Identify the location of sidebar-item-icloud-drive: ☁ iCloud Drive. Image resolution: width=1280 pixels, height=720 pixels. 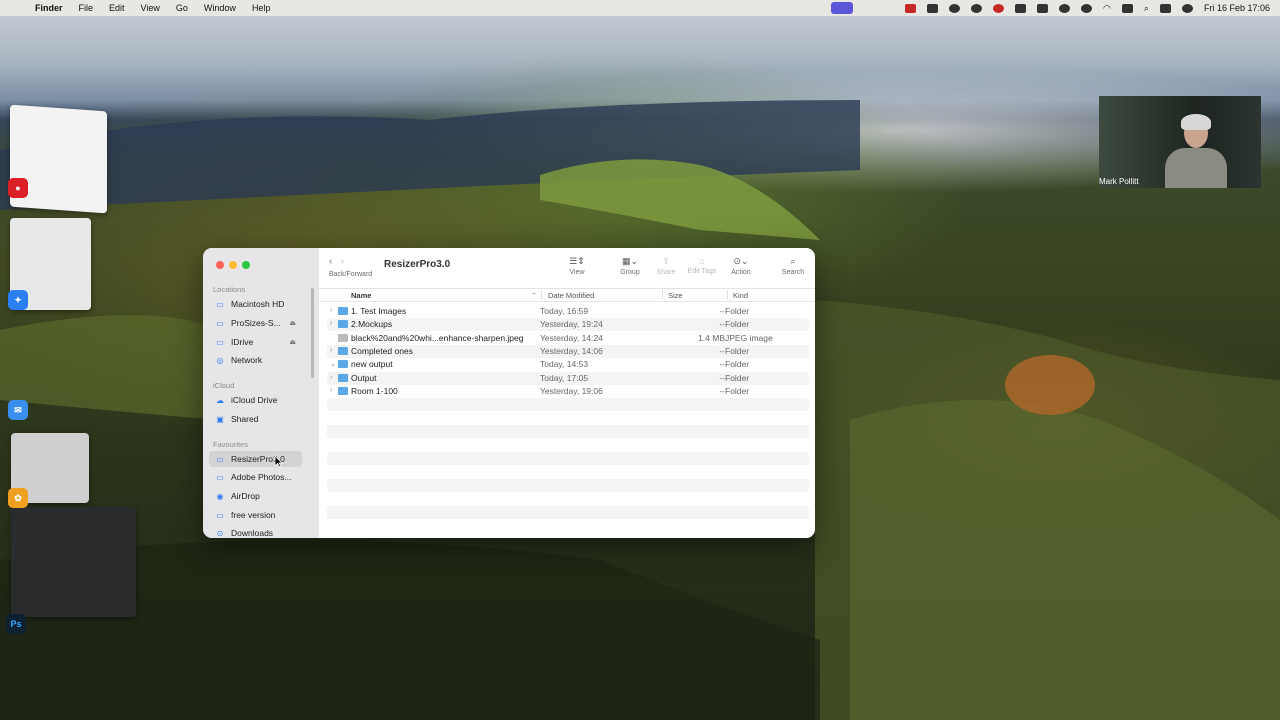
(255, 400).